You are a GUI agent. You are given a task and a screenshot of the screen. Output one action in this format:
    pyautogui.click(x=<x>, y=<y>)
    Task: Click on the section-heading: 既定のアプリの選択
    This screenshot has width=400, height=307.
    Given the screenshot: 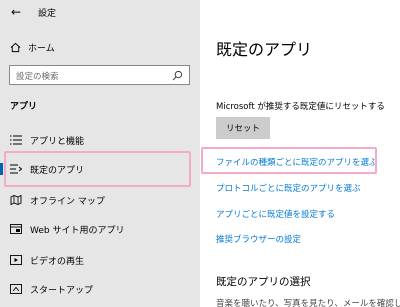 What is the action you would take?
    pyautogui.click(x=263, y=282)
    